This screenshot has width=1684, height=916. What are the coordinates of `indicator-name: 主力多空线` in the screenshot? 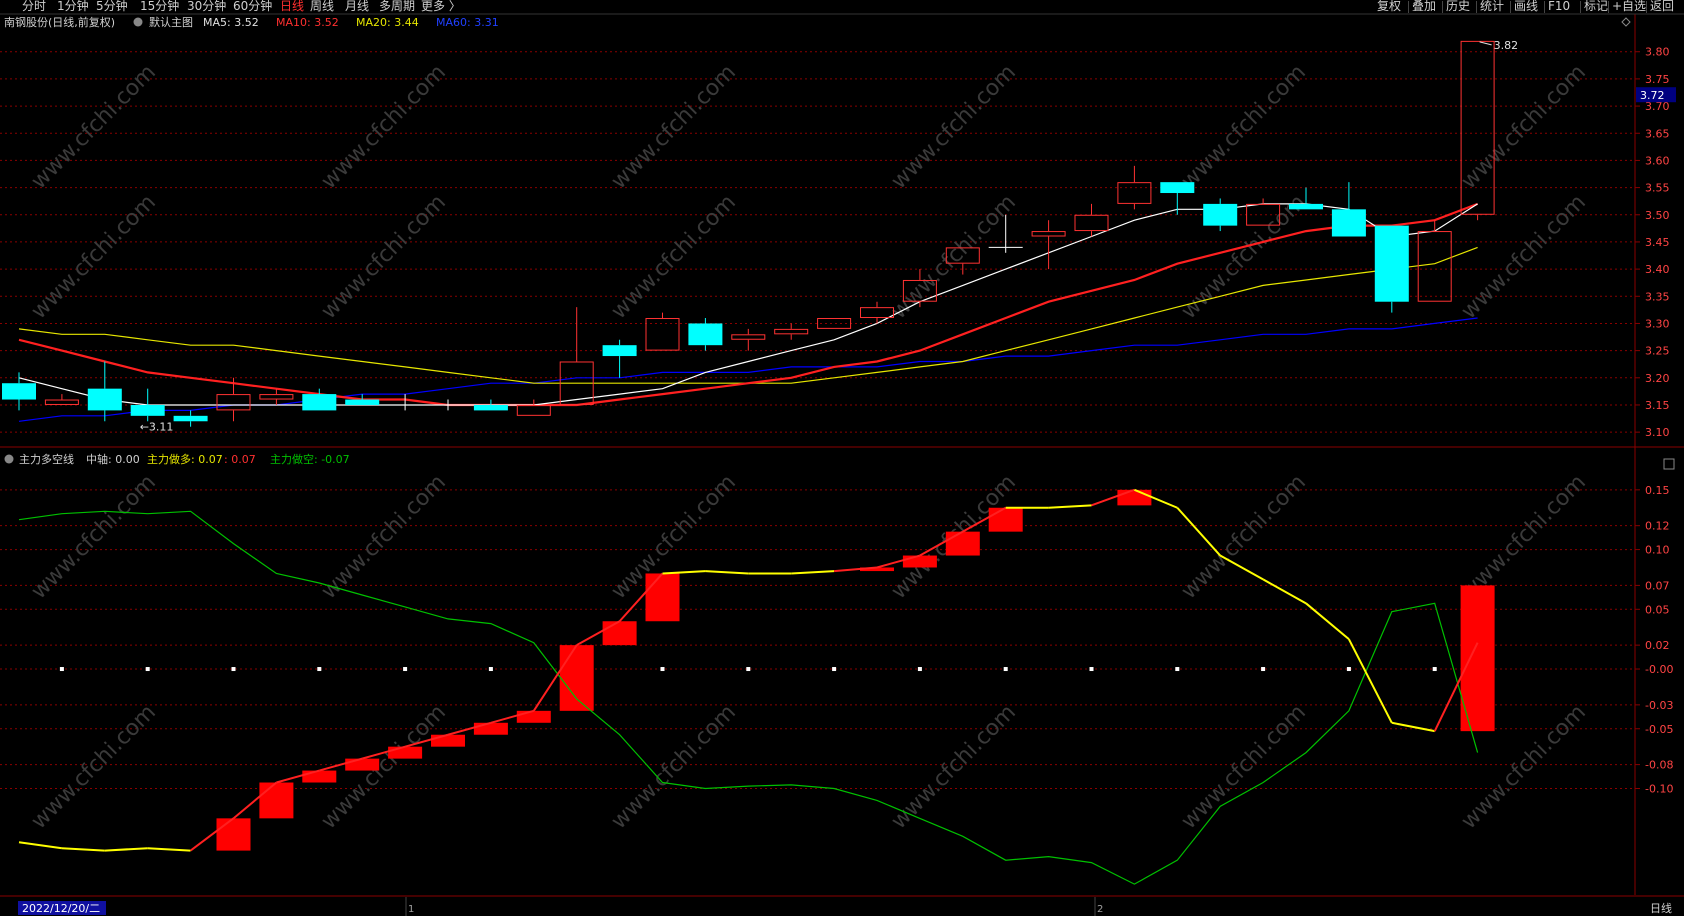 It's located at (46, 459).